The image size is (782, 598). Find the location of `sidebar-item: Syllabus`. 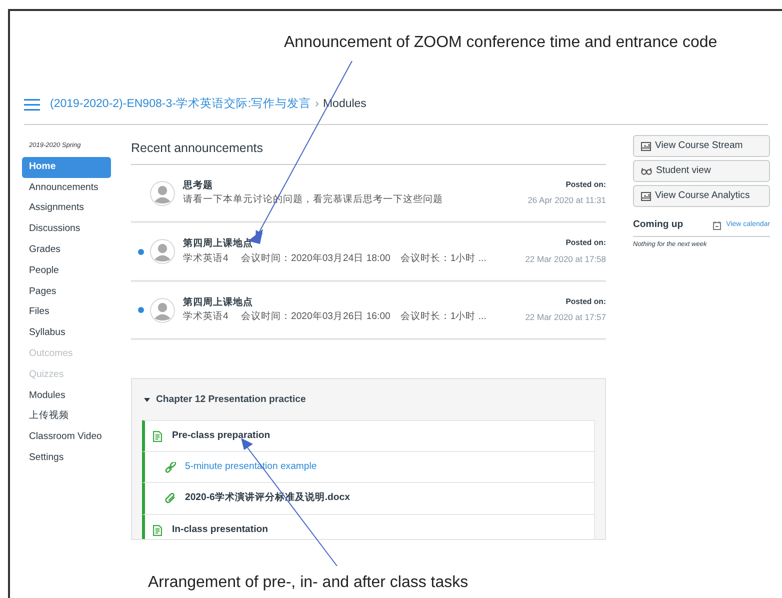

sidebar-item: Syllabus is located at coordinates (66, 333).